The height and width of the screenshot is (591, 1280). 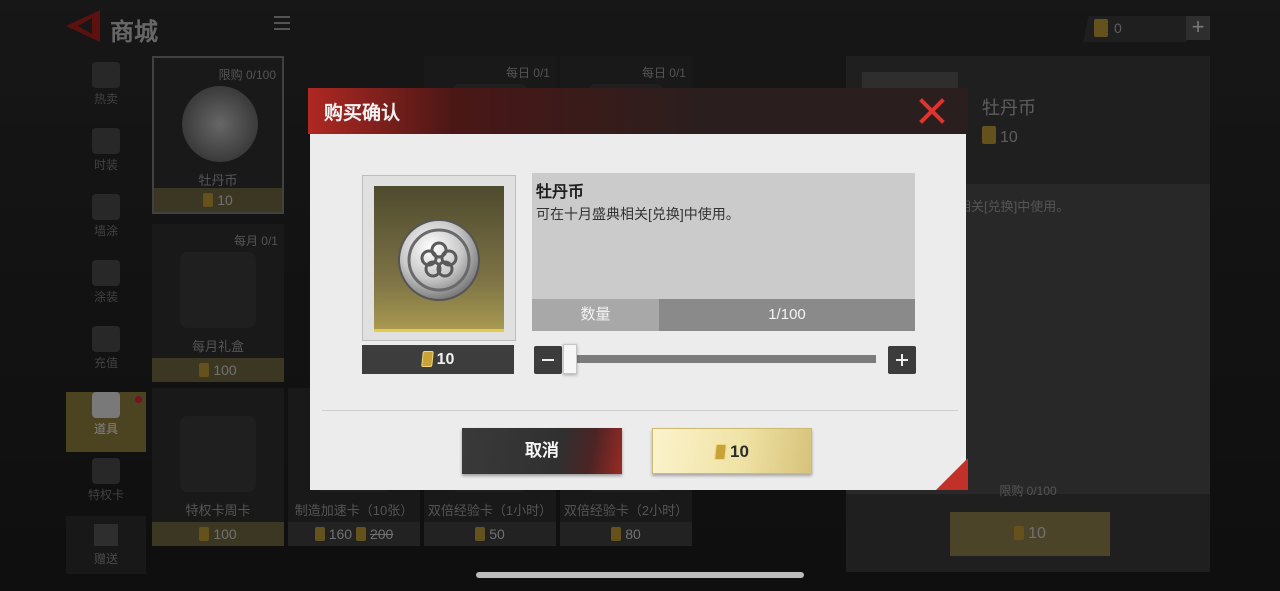 What do you see at coordinates (640, 575) in the screenshot?
I see `home-indicator` at bounding box center [640, 575].